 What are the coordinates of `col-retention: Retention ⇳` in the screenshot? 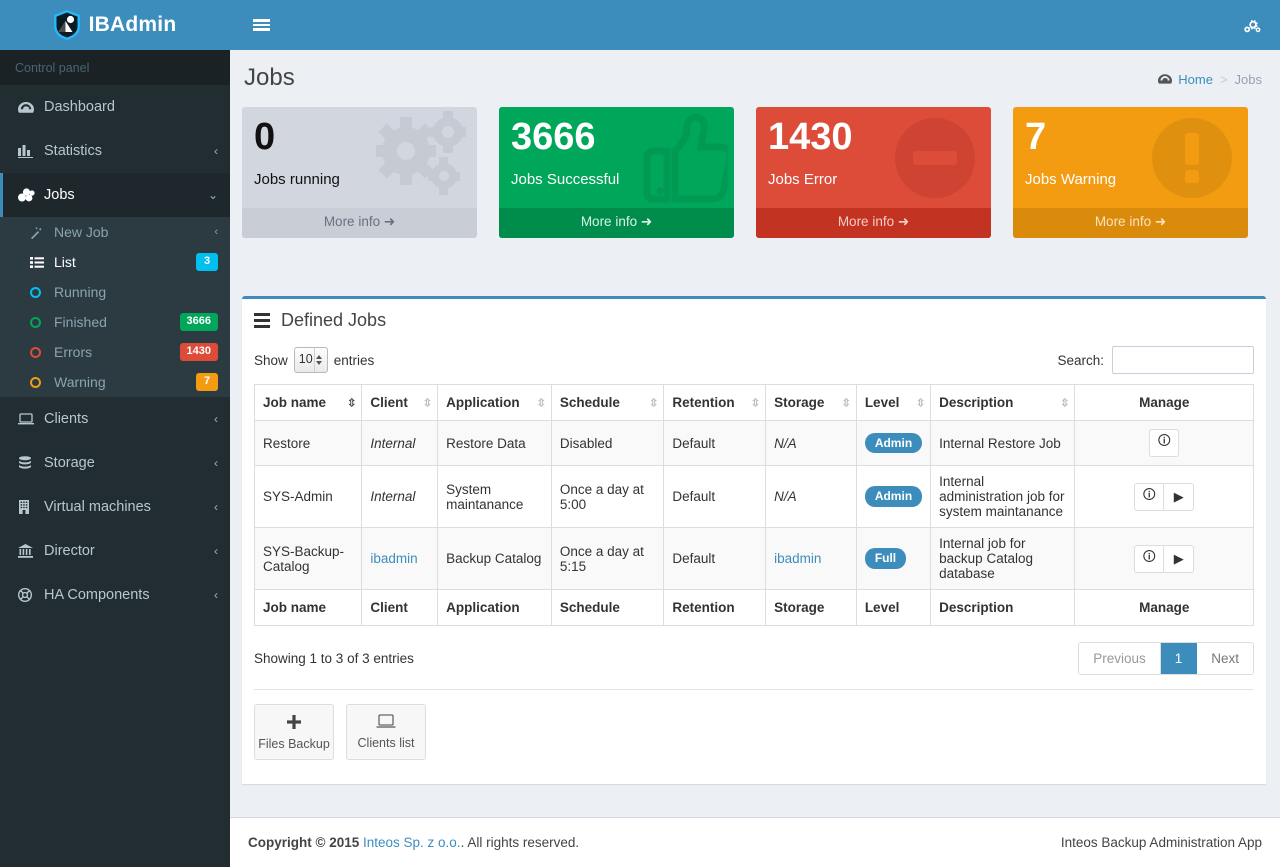 It's located at (715, 402).